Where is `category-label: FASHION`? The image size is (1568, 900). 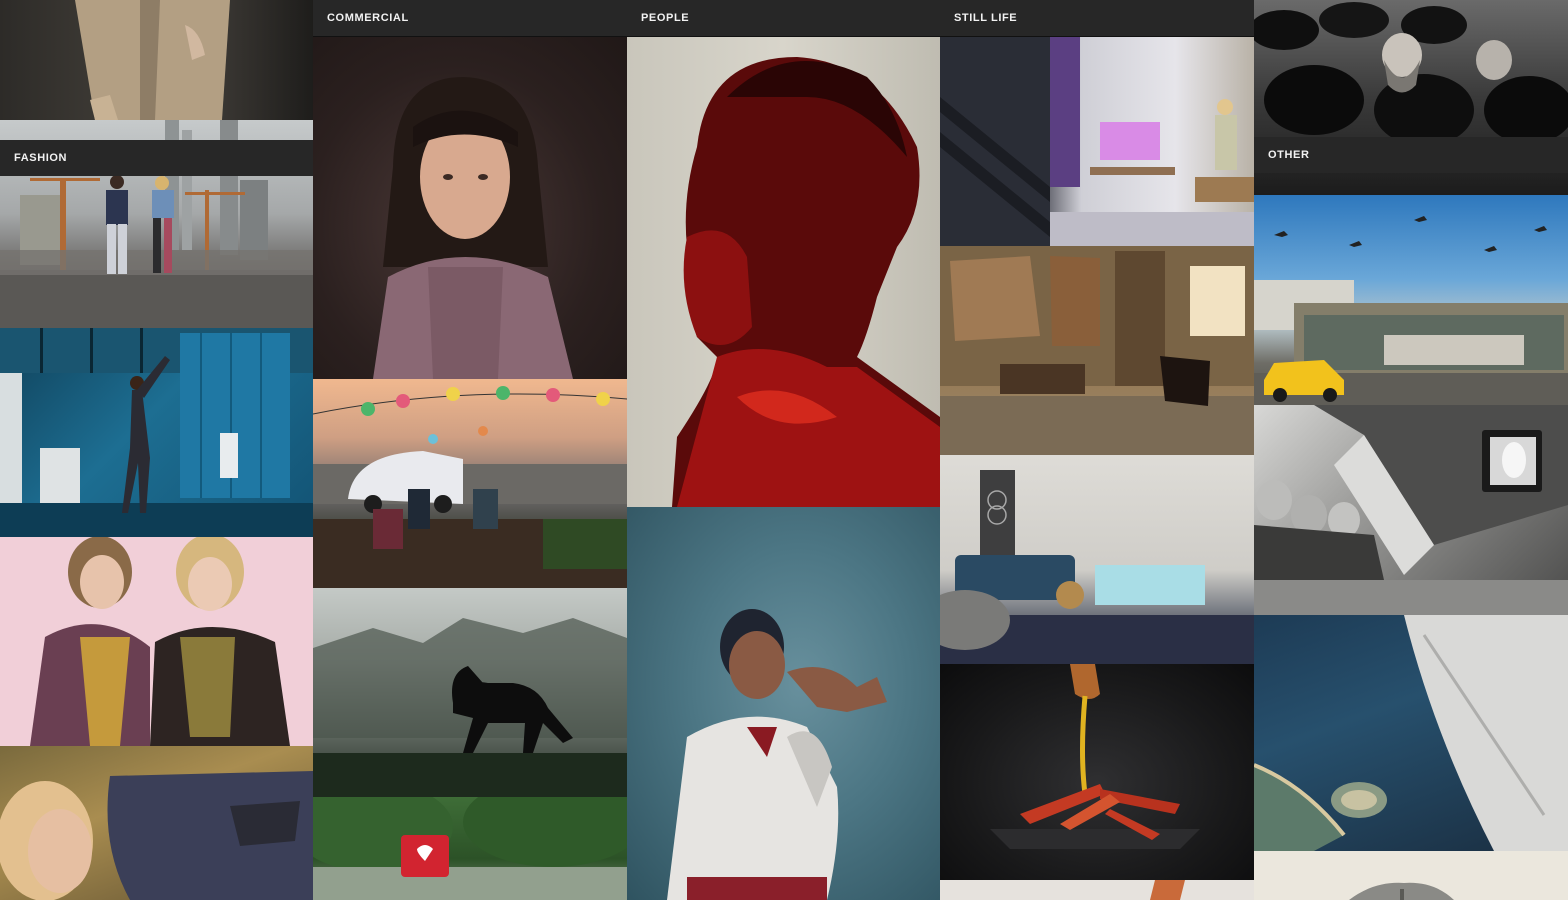
category-label: FASHION is located at coordinates (41, 158).